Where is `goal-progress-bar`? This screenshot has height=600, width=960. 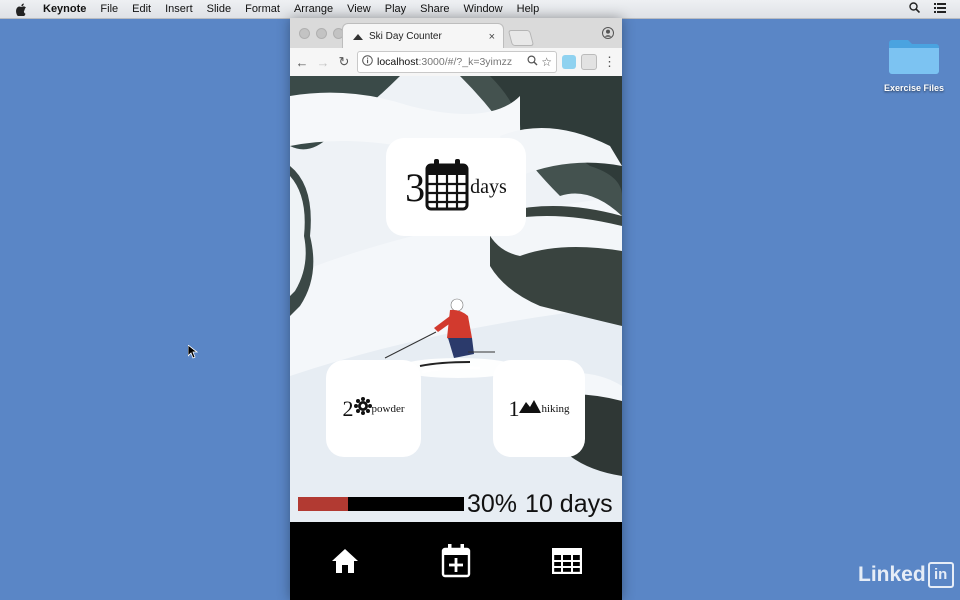
goal-progress-bar is located at coordinates (381, 504).